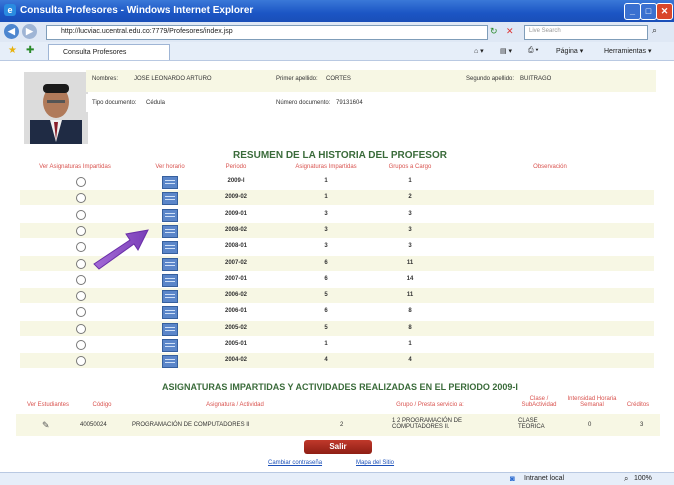 Image resolution: width=674 pixels, height=485 pixels. What do you see at coordinates (11, 31) in the screenshot?
I see `back-button: ◀` at bounding box center [11, 31].